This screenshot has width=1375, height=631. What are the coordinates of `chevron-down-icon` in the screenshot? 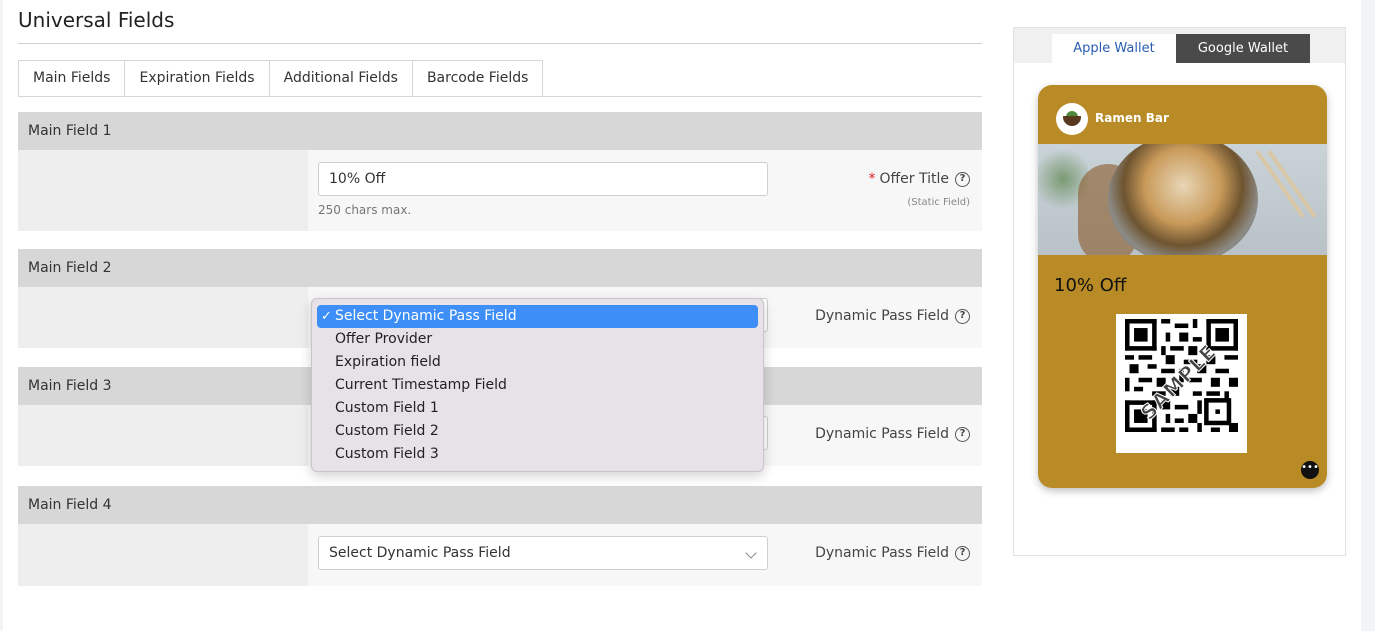 It's located at (751, 553).